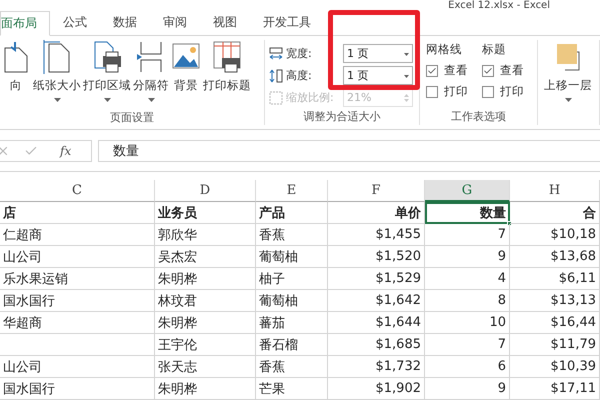 The width and height of the screenshot is (600, 400). Describe the element at coordinates (478, 117) in the screenshot. I see `group-label: 工作表选项` at that location.